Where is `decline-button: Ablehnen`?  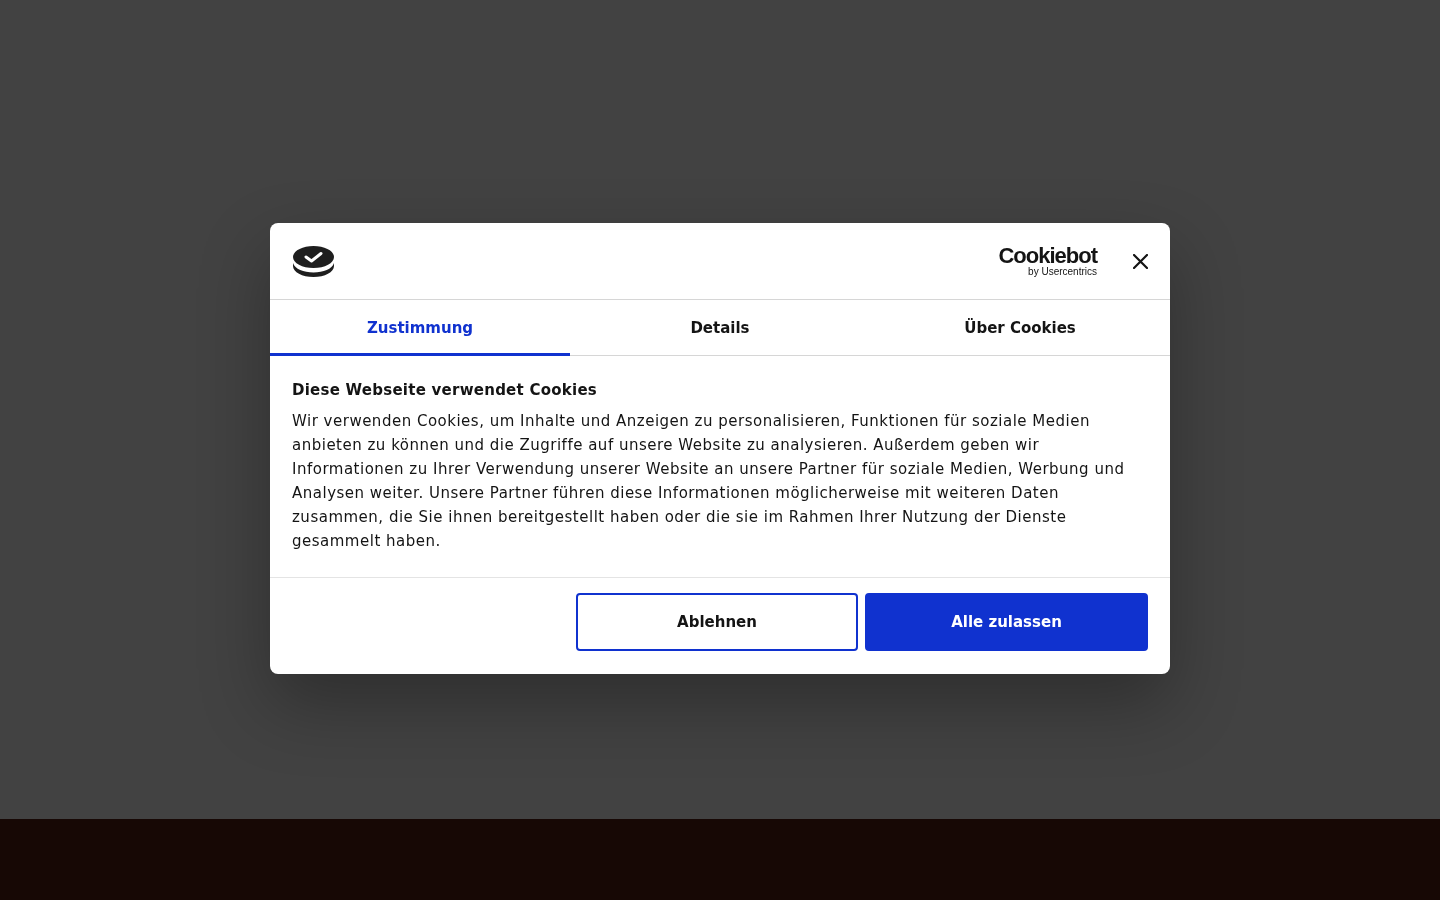
decline-button: Ablehnen is located at coordinates (717, 622).